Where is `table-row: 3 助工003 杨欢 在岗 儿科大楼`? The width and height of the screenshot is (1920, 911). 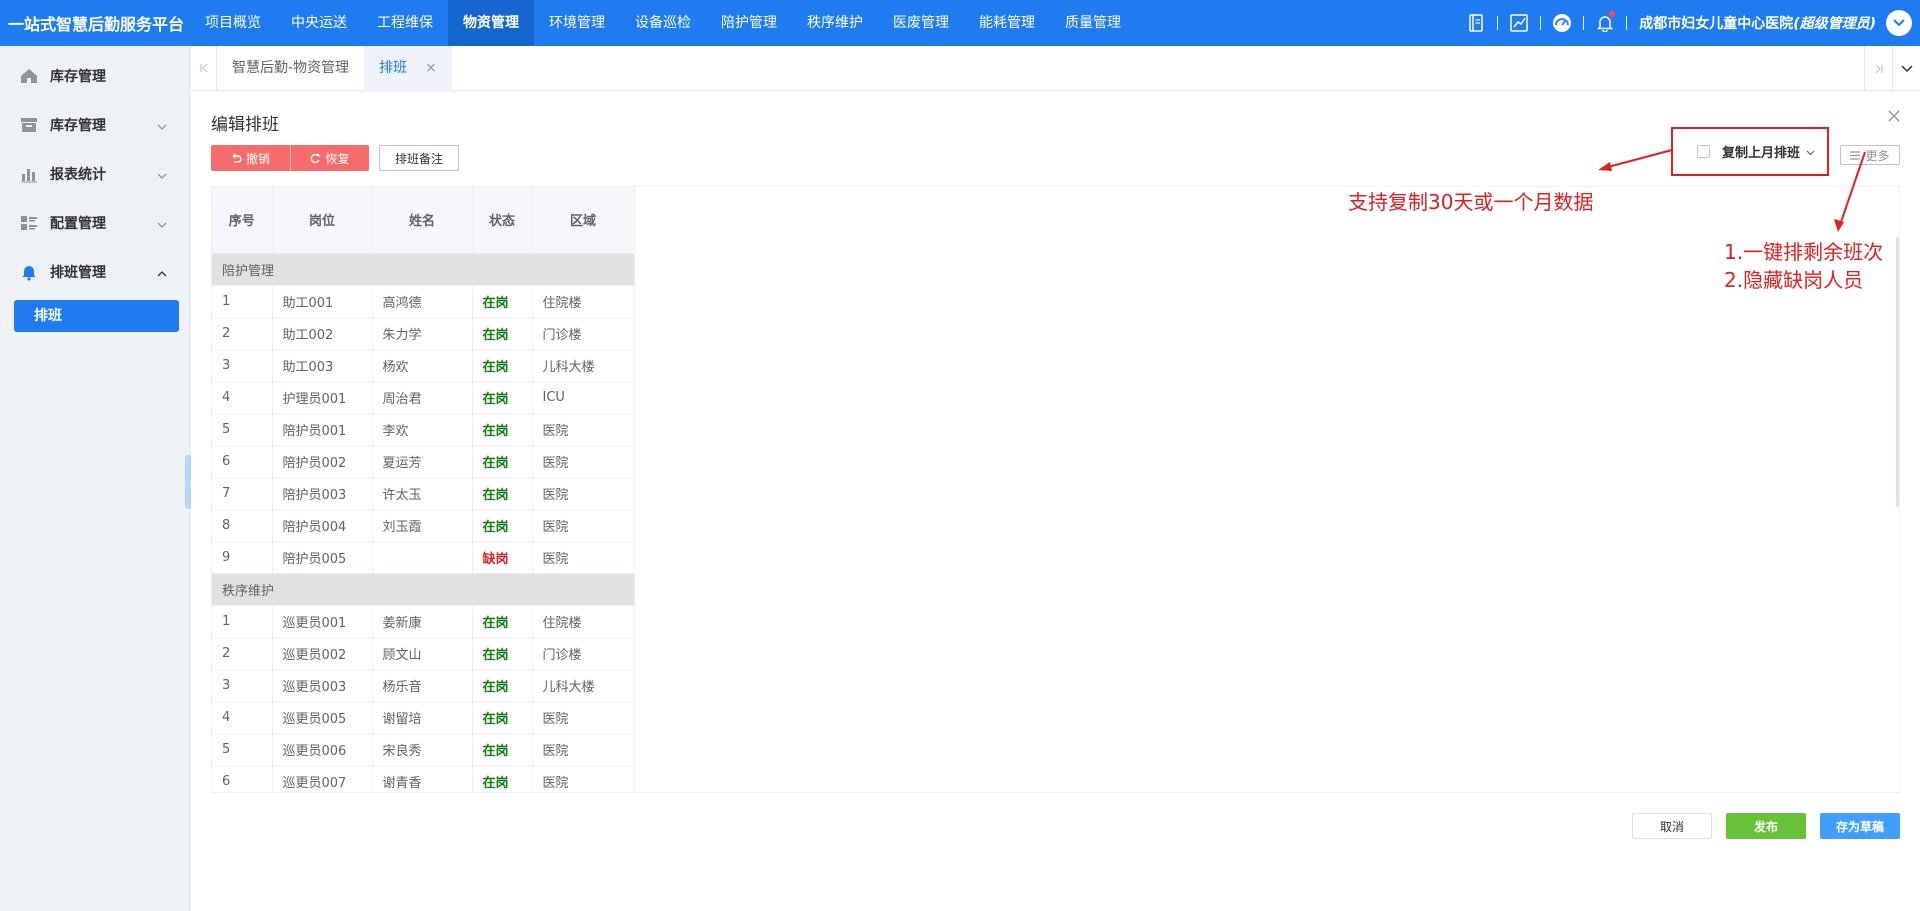 table-row: 3 助工003 杨欢 在岗 儿科大楼 is located at coordinates (423, 365).